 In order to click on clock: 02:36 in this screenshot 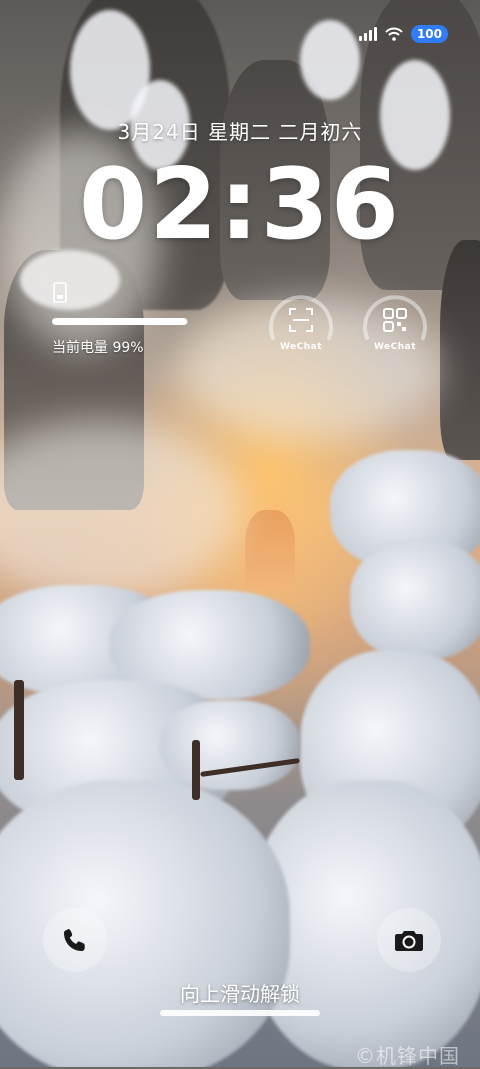, I will do `click(240, 205)`.